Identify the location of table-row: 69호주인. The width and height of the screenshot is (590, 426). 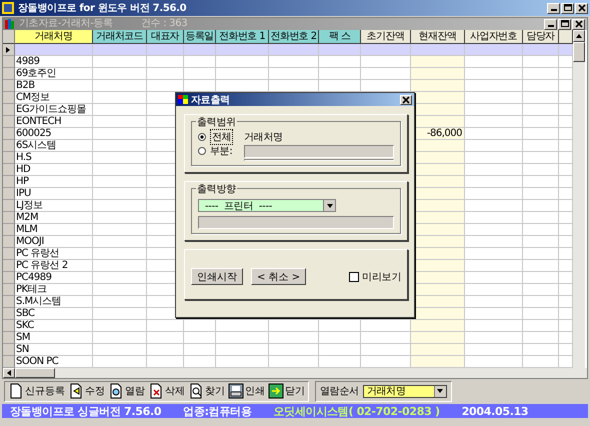
(288, 74).